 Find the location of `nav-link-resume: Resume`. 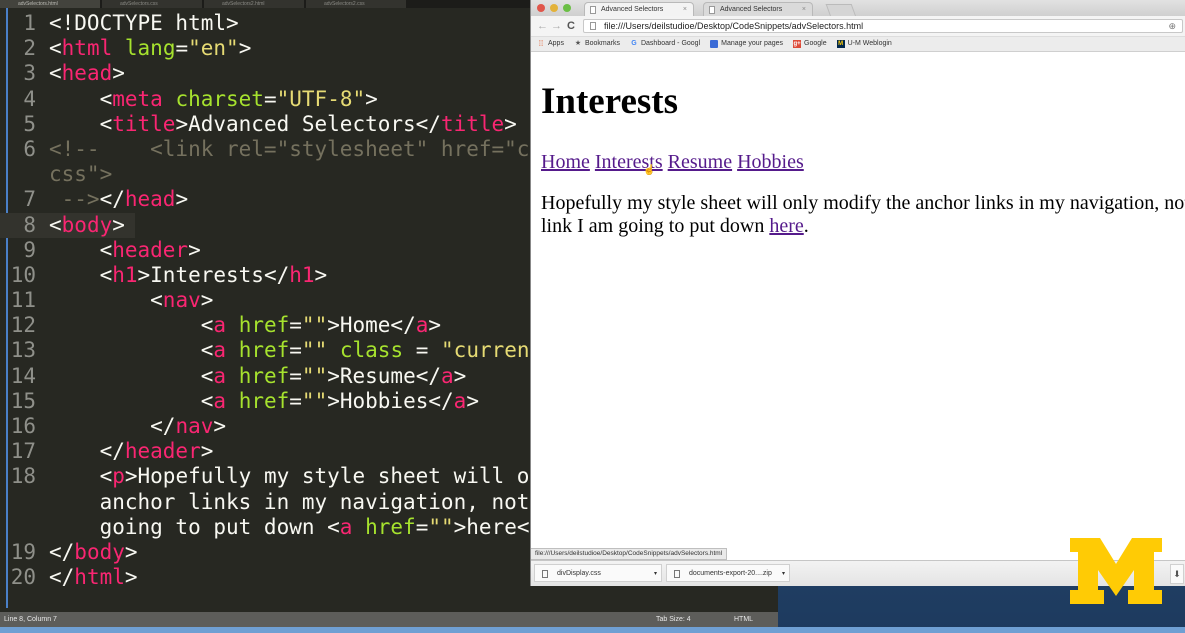

nav-link-resume: Resume is located at coordinates (700, 162).